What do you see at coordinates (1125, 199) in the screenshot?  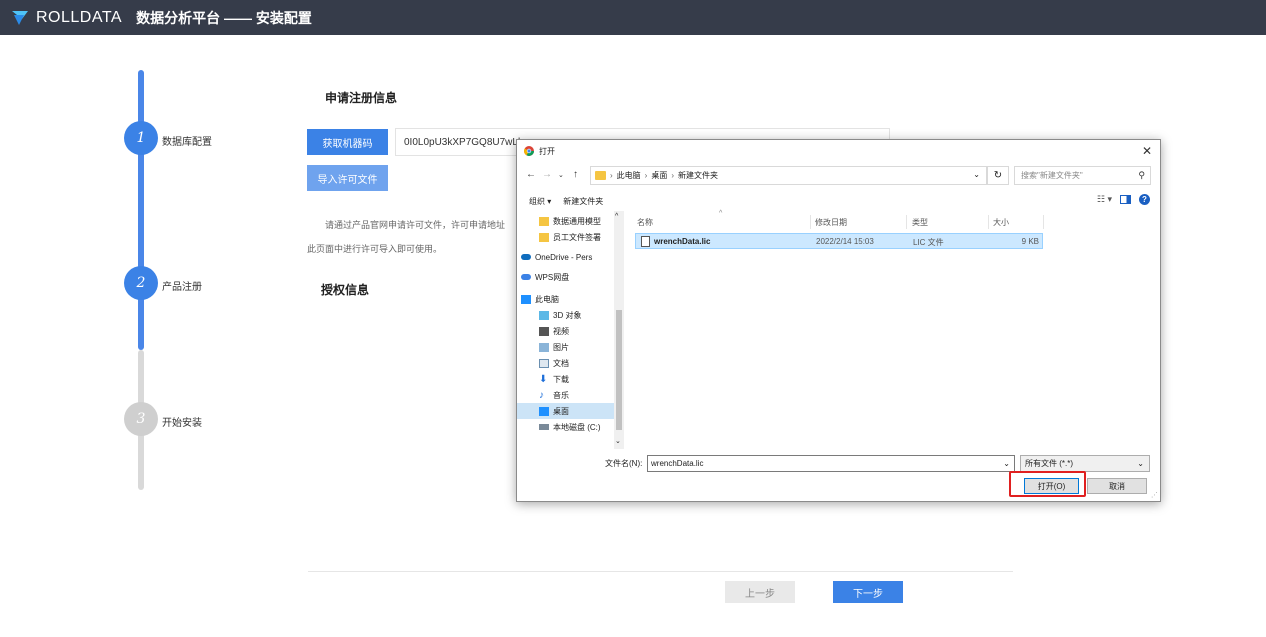 I see `preview-pane-icon` at bounding box center [1125, 199].